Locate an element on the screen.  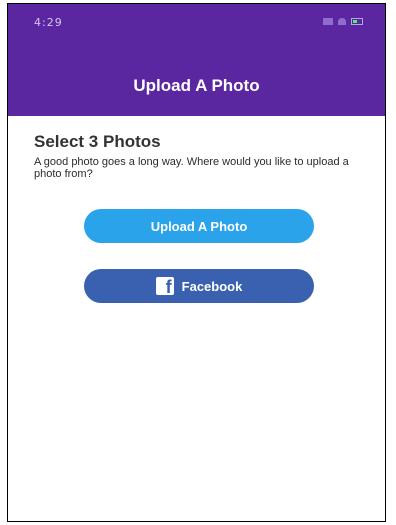
upload-photo-button-label: Upload A Photo is located at coordinates (199, 226).